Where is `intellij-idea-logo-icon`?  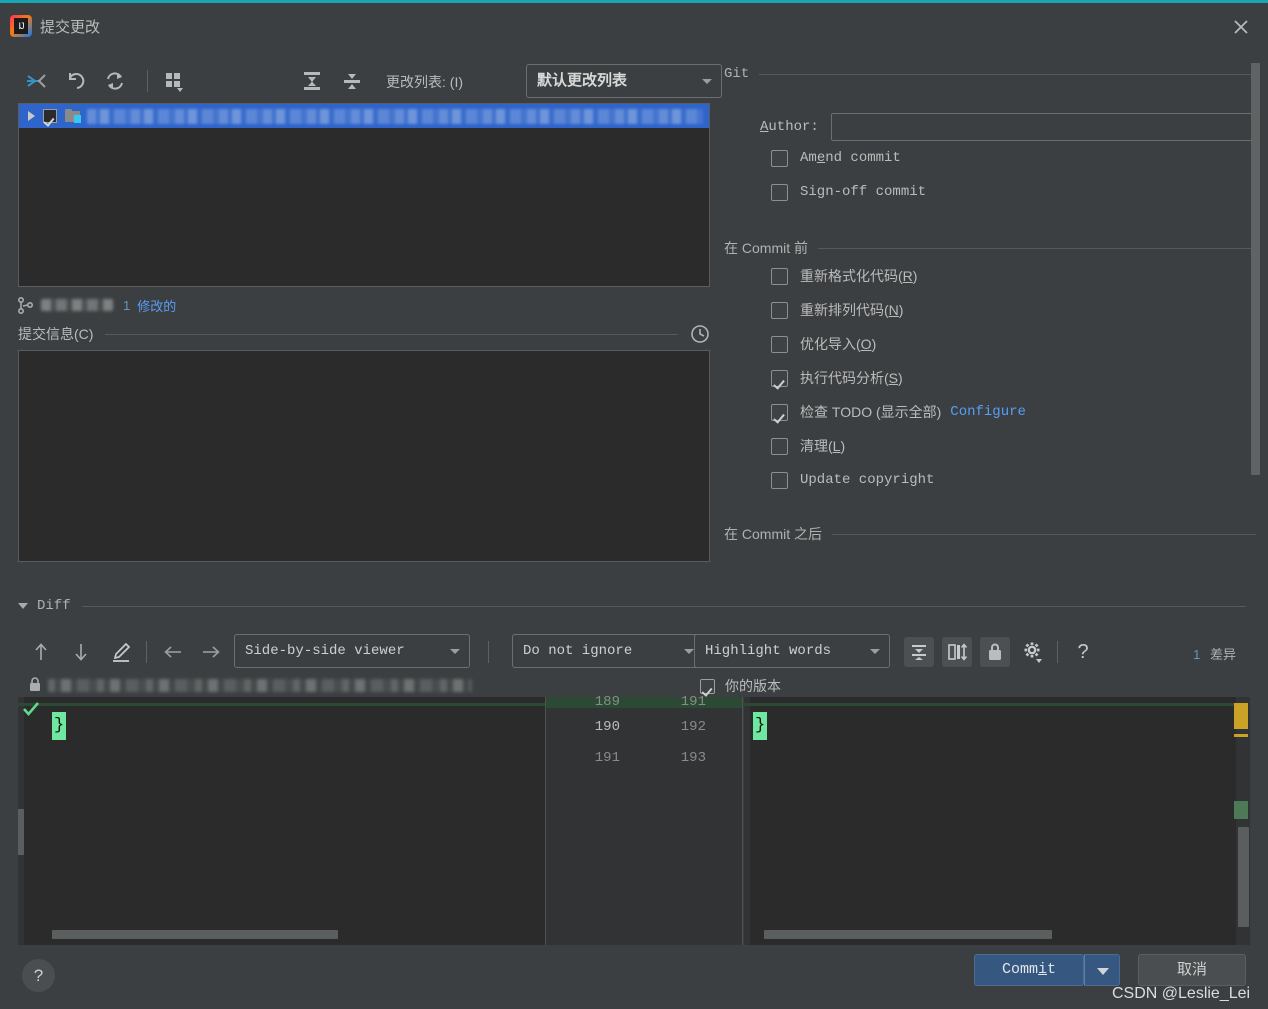 intellij-idea-logo-icon is located at coordinates (21, 26).